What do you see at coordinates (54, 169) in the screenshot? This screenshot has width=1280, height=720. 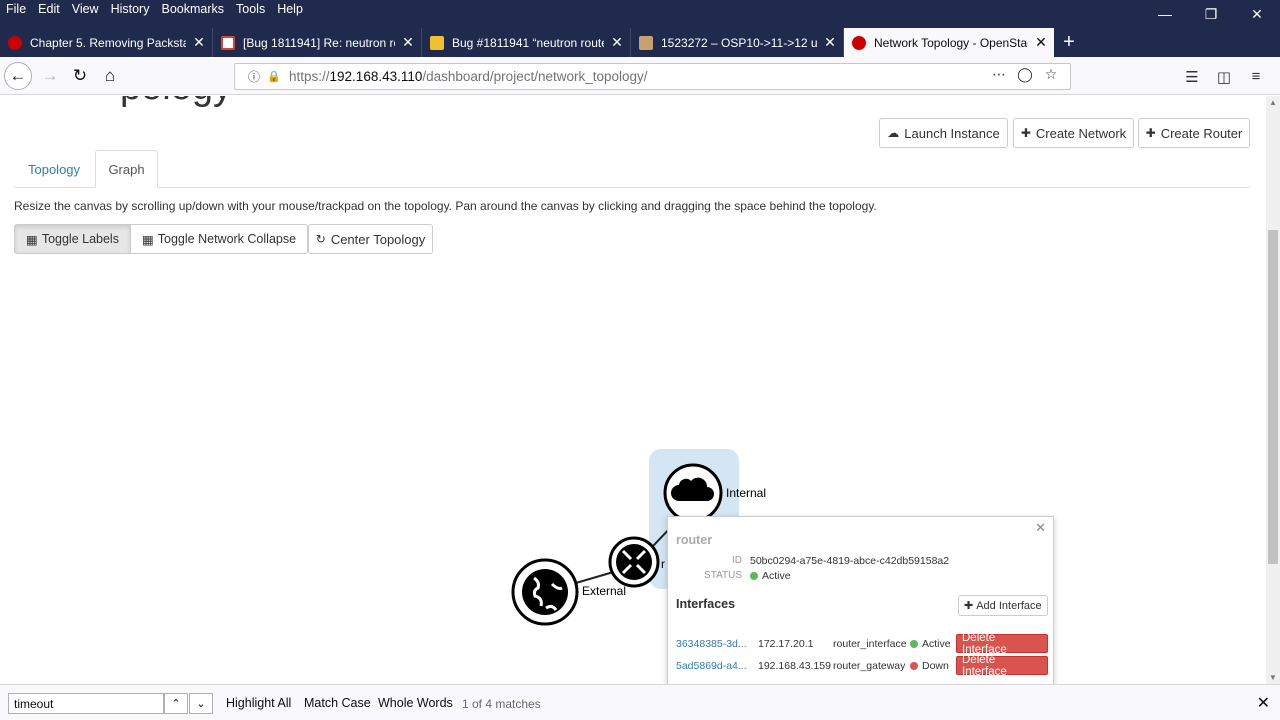 I see `tab-topology: Topology` at bounding box center [54, 169].